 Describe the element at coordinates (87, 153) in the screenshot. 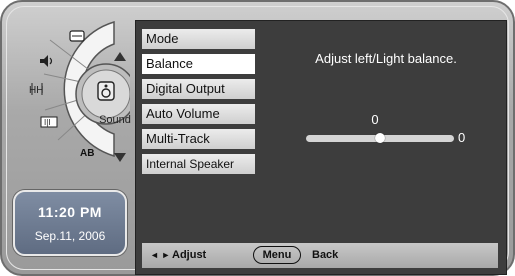

I see `ab-label: AB` at that location.